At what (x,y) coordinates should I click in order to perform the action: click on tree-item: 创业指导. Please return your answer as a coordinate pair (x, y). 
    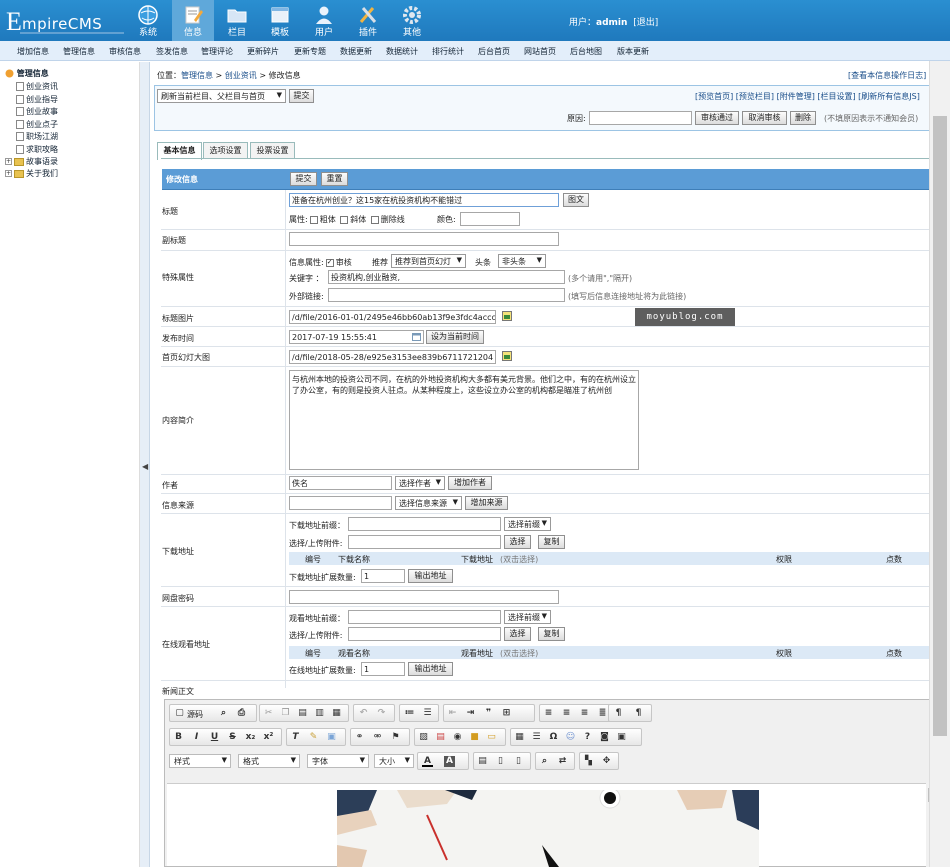
    Looking at the image, I should click on (37, 99).